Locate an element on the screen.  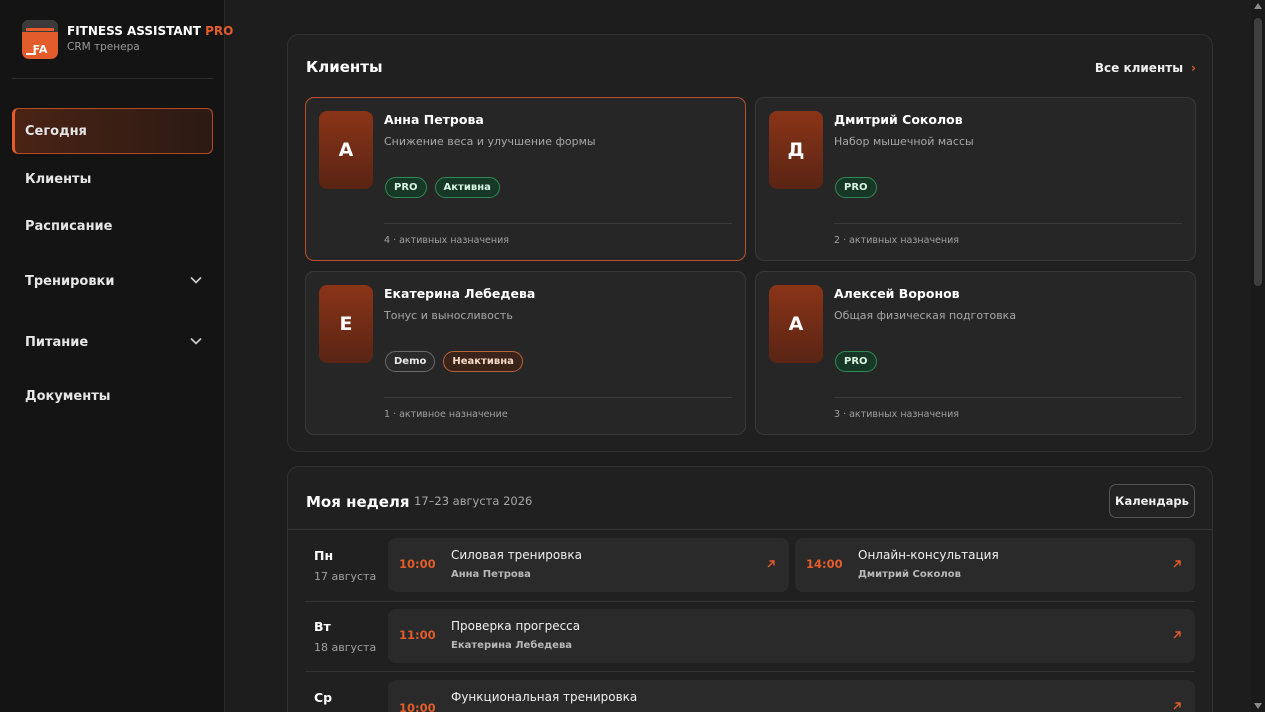
assignment-count: 1 · активное назначение is located at coordinates (446, 414).